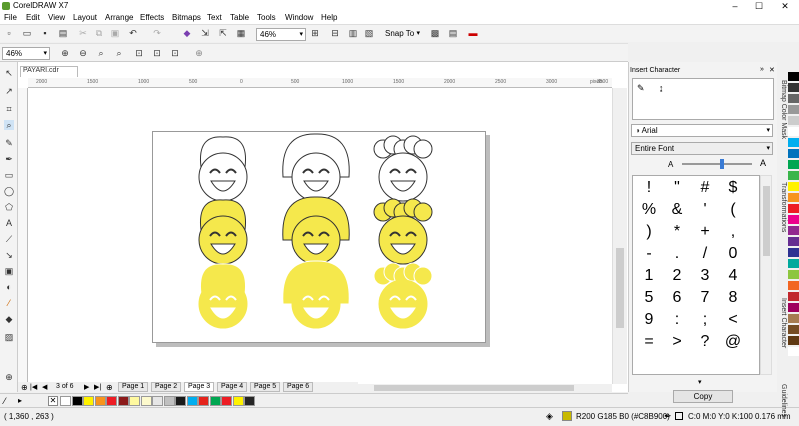 Image resolution: width=799 pixels, height=426 pixels. I want to click on character-cell: :, so click(677, 320).